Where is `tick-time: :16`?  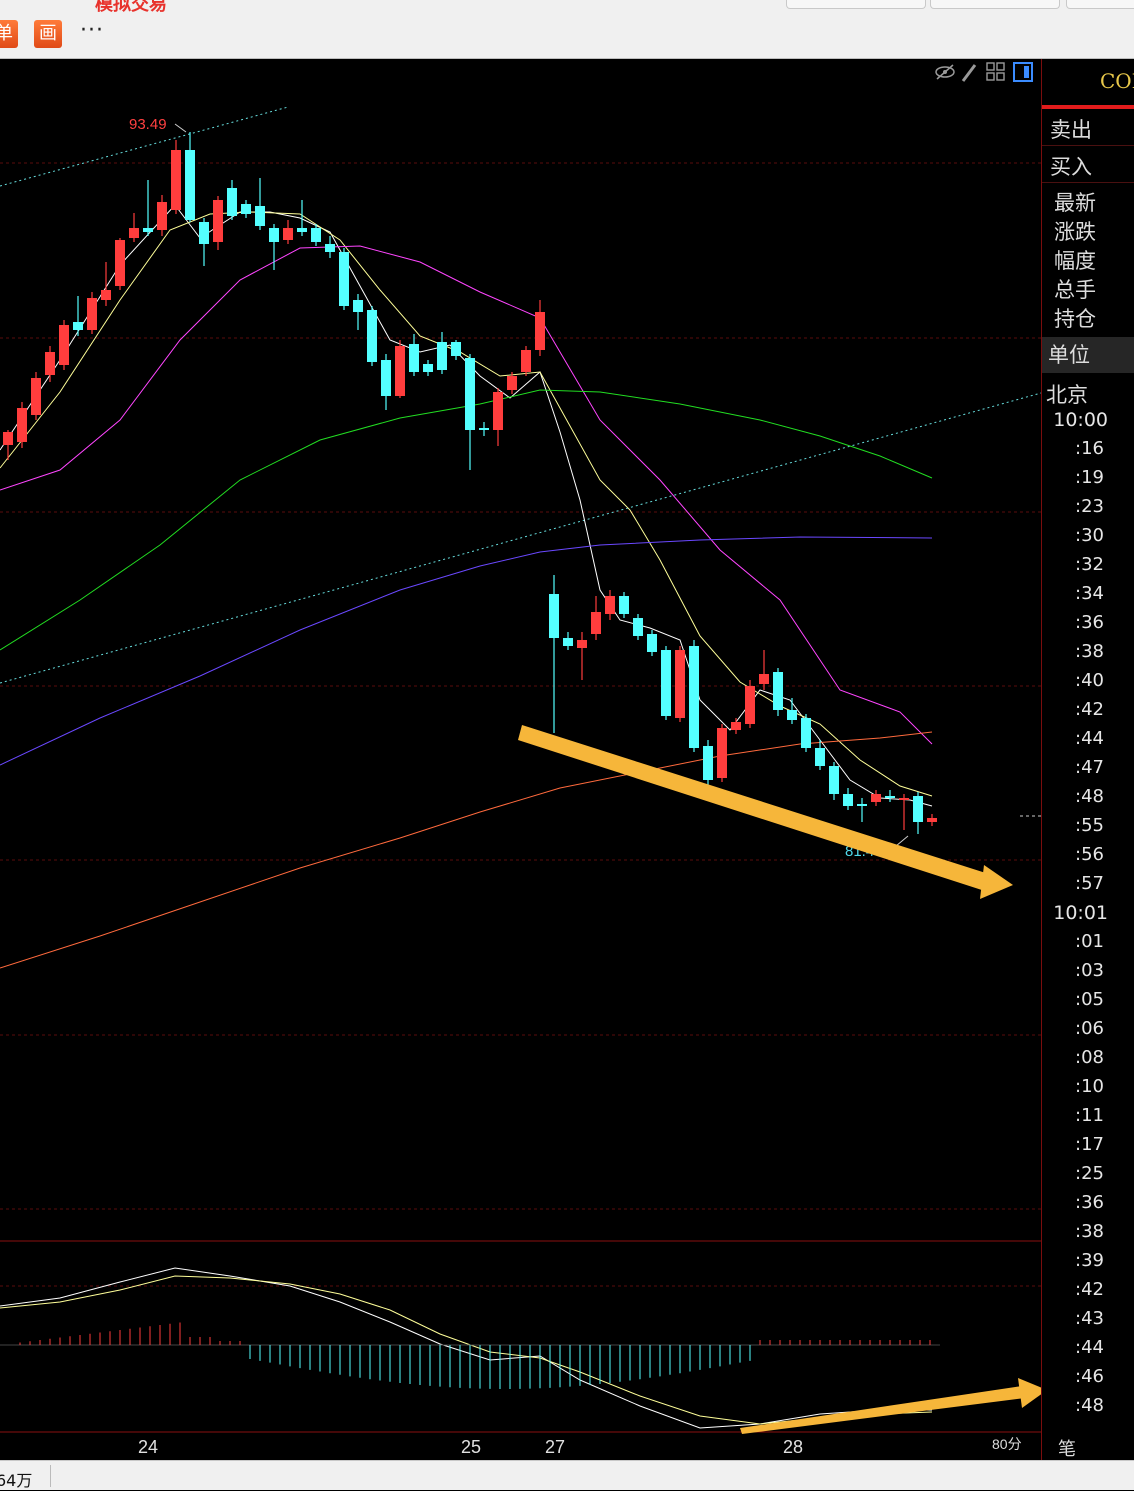
tick-time: :16 is located at coordinates (1089, 448).